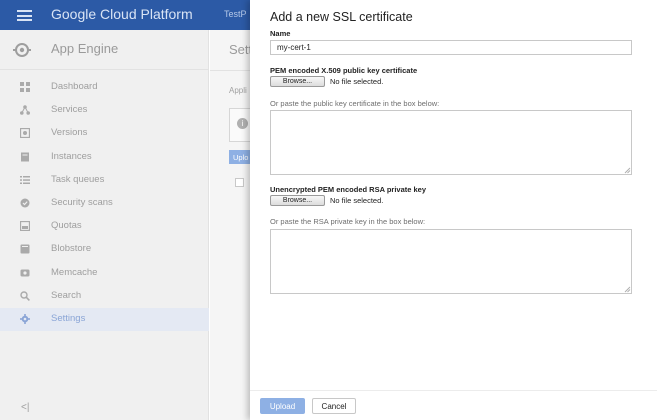 This screenshot has width=657, height=420. What do you see at coordinates (238, 90) in the screenshot?
I see `section-label: Appli` at bounding box center [238, 90].